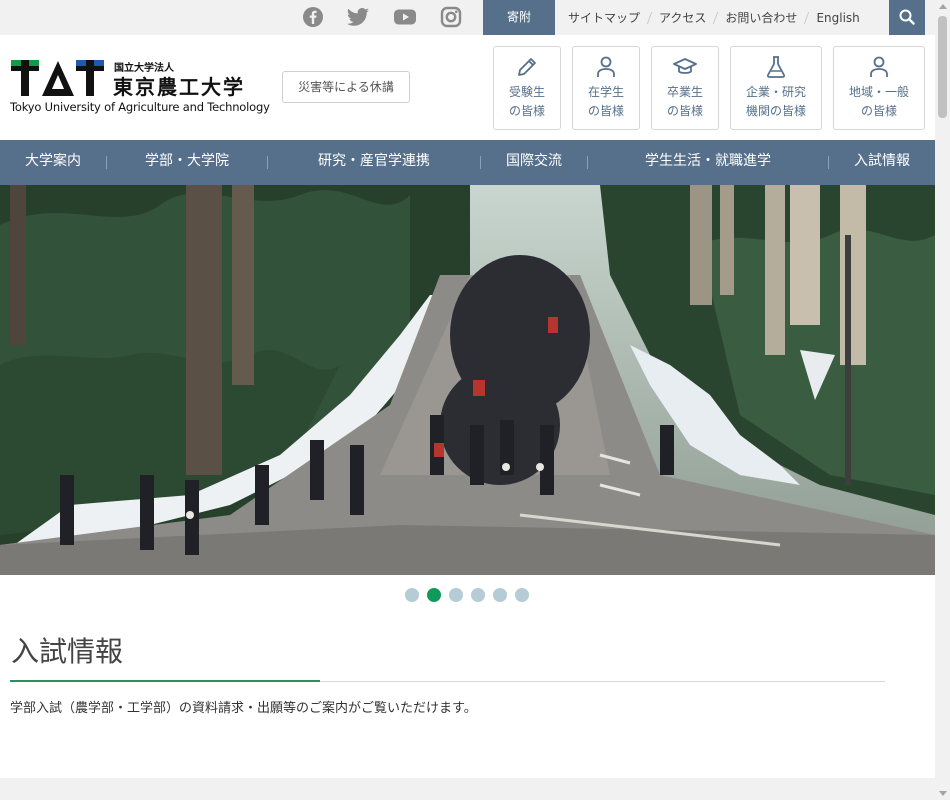 The image size is (950, 800). What do you see at coordinates (519, 17) in the screenshot?
I see `donation-button: 寄附` at bounding box center [519, 17].